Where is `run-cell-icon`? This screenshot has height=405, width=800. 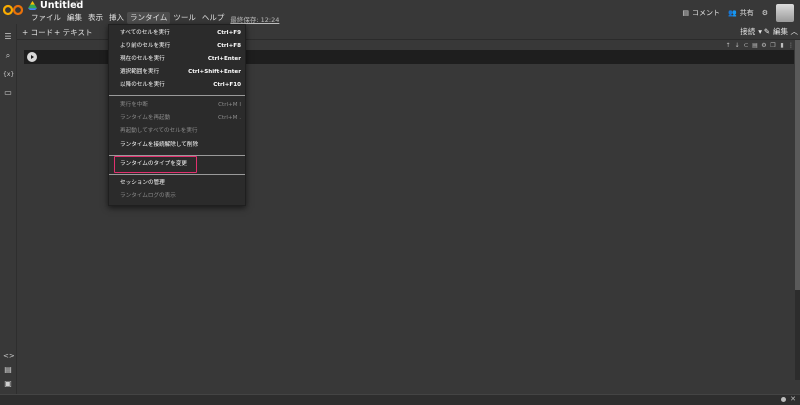 run-cell-icon is located at coordinates (32, 57).